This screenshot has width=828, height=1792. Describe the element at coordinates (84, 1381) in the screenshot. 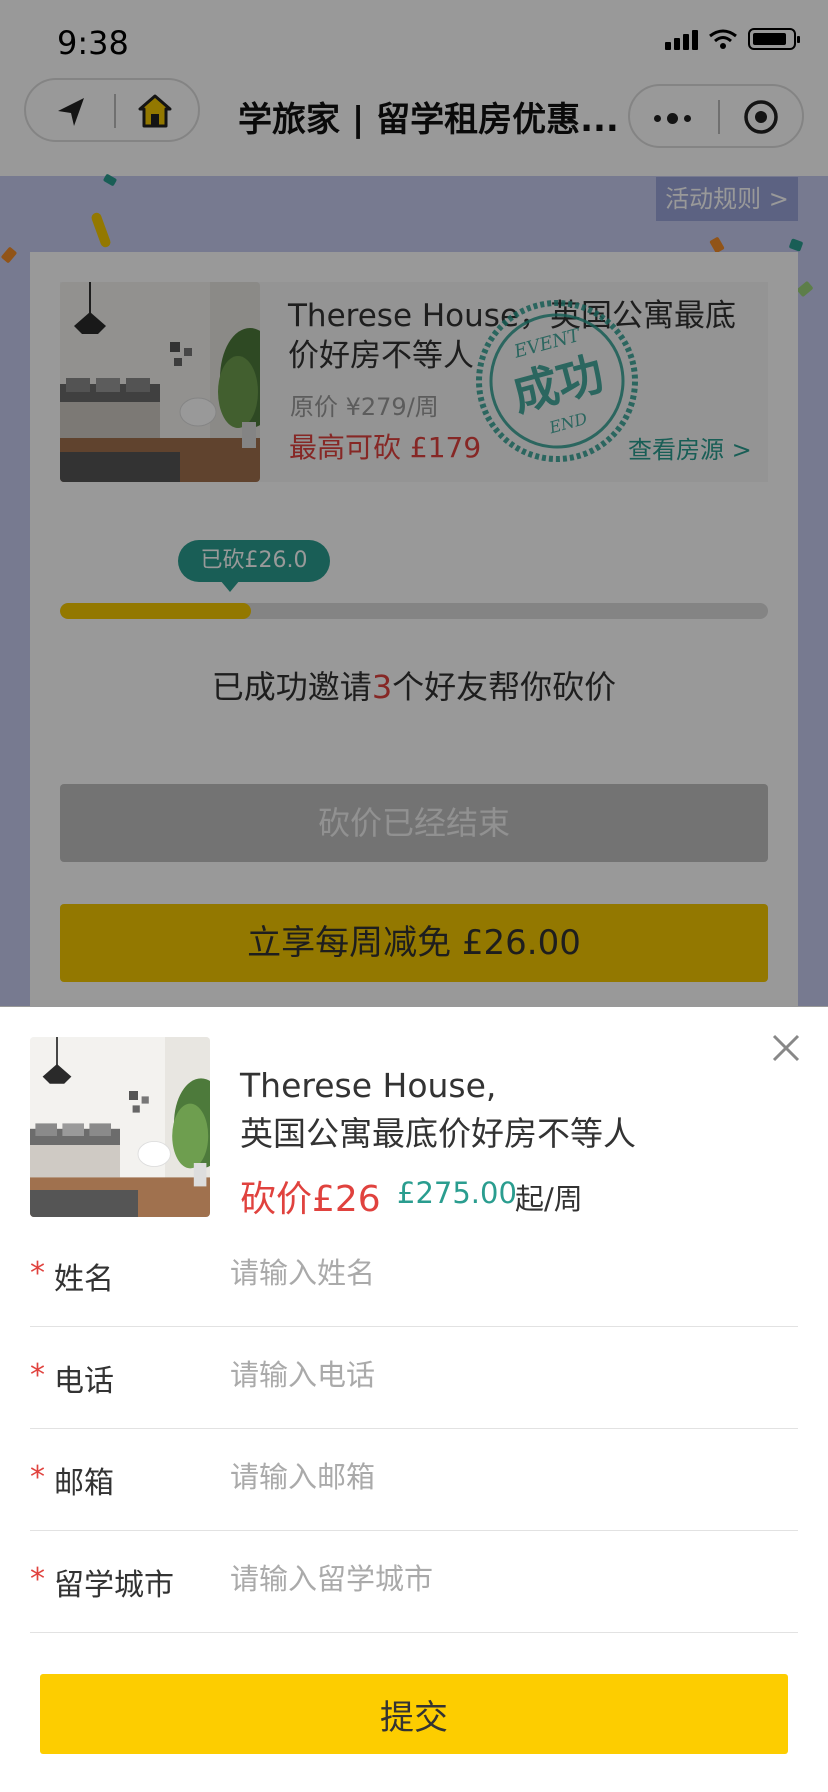

I see `phone-label: 电话` at that location.